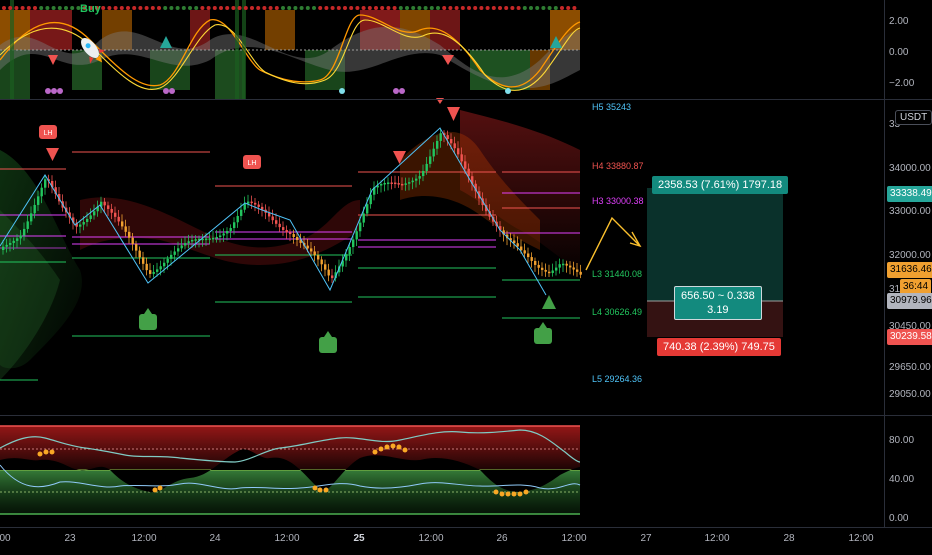 The image size is (932, 555). I want to click on level-label-l3: L3 31440.08, so click(617, 274).